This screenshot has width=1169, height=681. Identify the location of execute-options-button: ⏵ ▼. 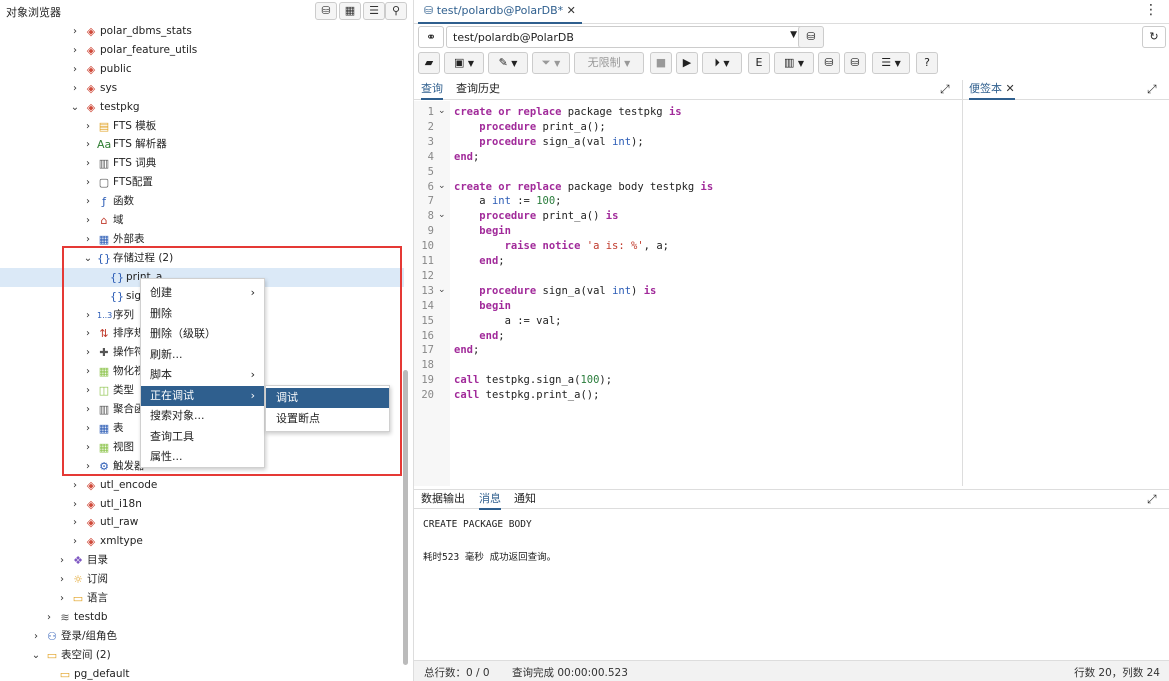
(722, 63).